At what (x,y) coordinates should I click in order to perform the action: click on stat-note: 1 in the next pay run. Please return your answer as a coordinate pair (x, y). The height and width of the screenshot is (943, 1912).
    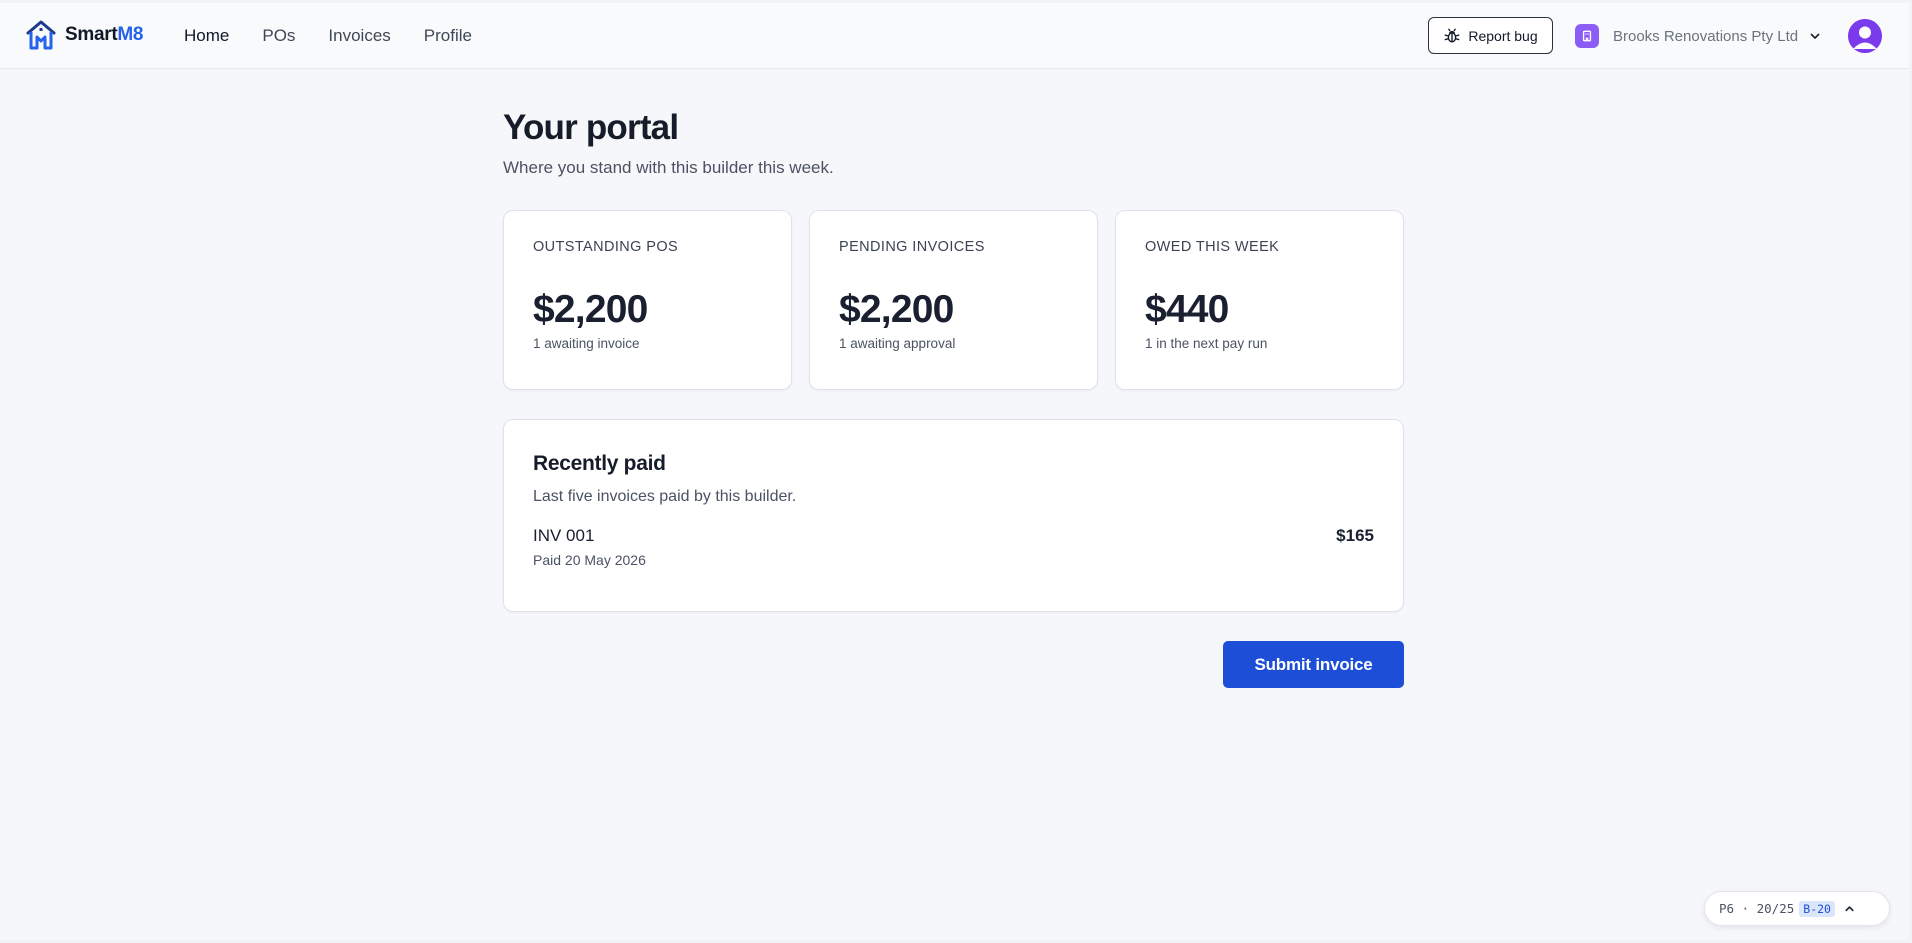
    Looking at the image, I should click on (1206, 343).